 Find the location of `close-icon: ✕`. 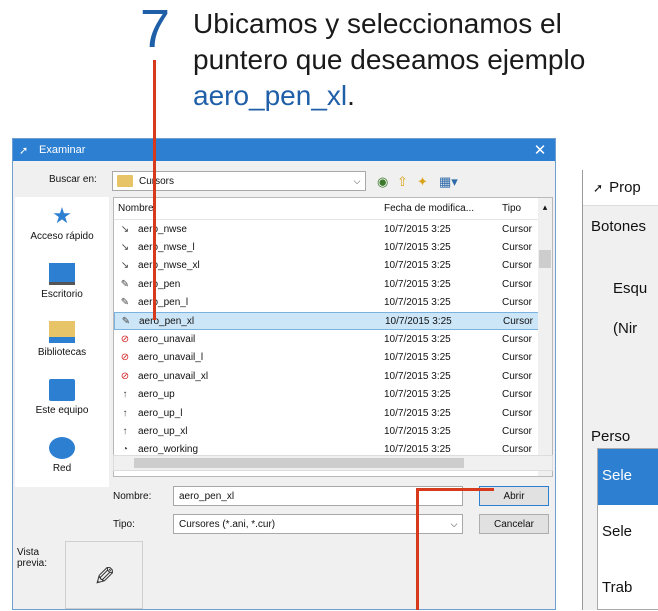

close-icon: ✕ is located at coordinates (540, 150).